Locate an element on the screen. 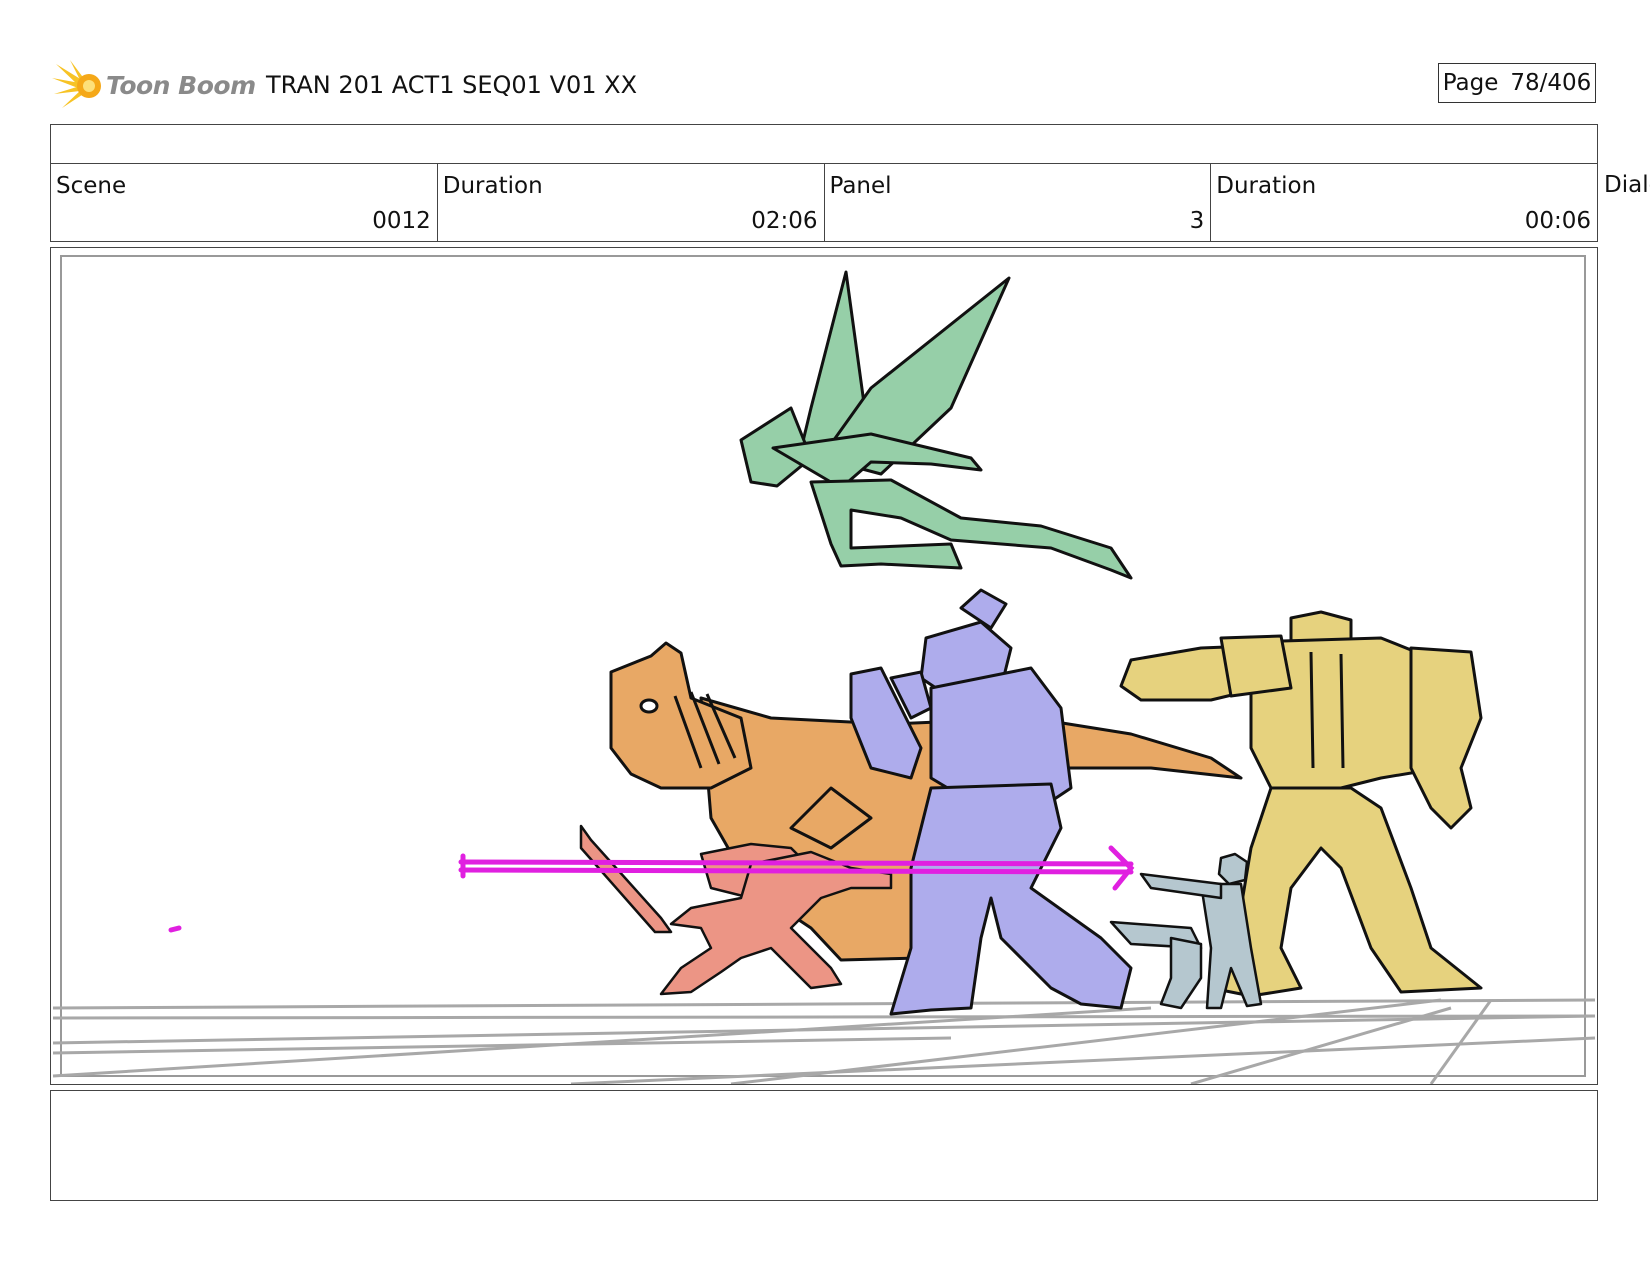 This screenshot has width=1650, height=1275. logo-text: Toon Boom is located at coordinates (181, 85).